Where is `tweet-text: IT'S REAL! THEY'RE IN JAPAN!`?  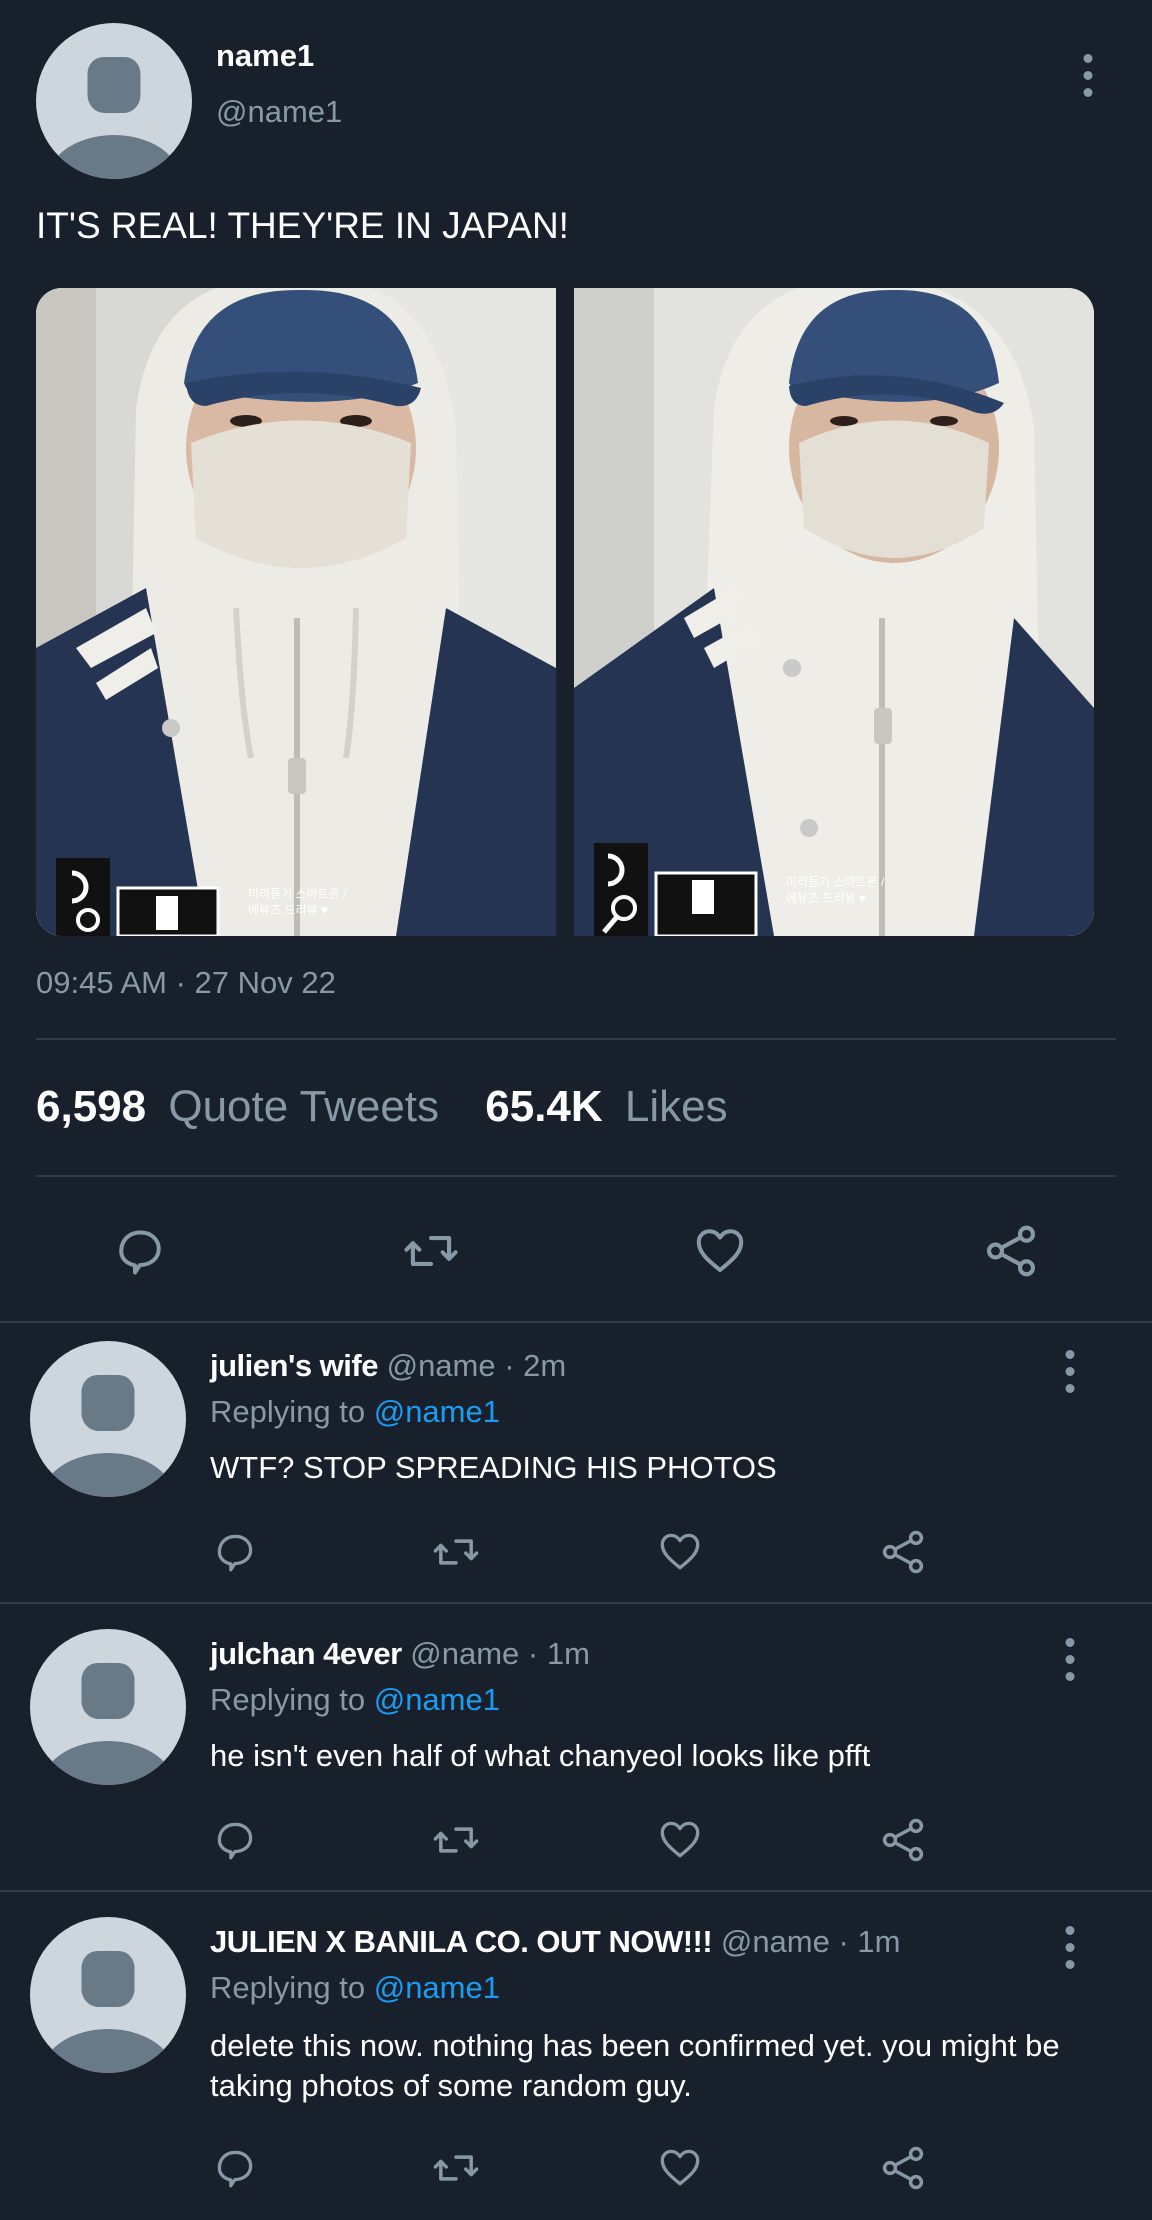 tweet-text: IT'S REAL! THEY'RE IN JAPAN! is located at coordinates (302, 225).